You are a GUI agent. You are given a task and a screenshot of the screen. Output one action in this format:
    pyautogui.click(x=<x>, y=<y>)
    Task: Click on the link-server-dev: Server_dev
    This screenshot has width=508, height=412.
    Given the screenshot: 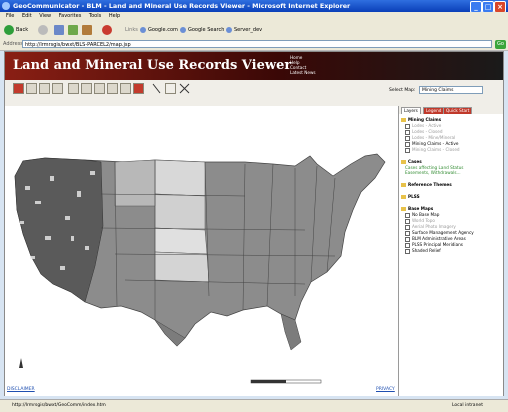 What is the action you would take?
    pyautogui.click(x=244, y=30)
    